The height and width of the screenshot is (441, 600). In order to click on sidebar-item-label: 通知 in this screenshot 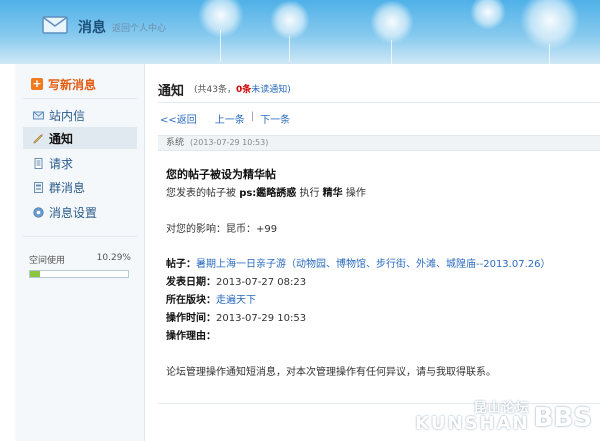, I will do `click(61, 138)`.